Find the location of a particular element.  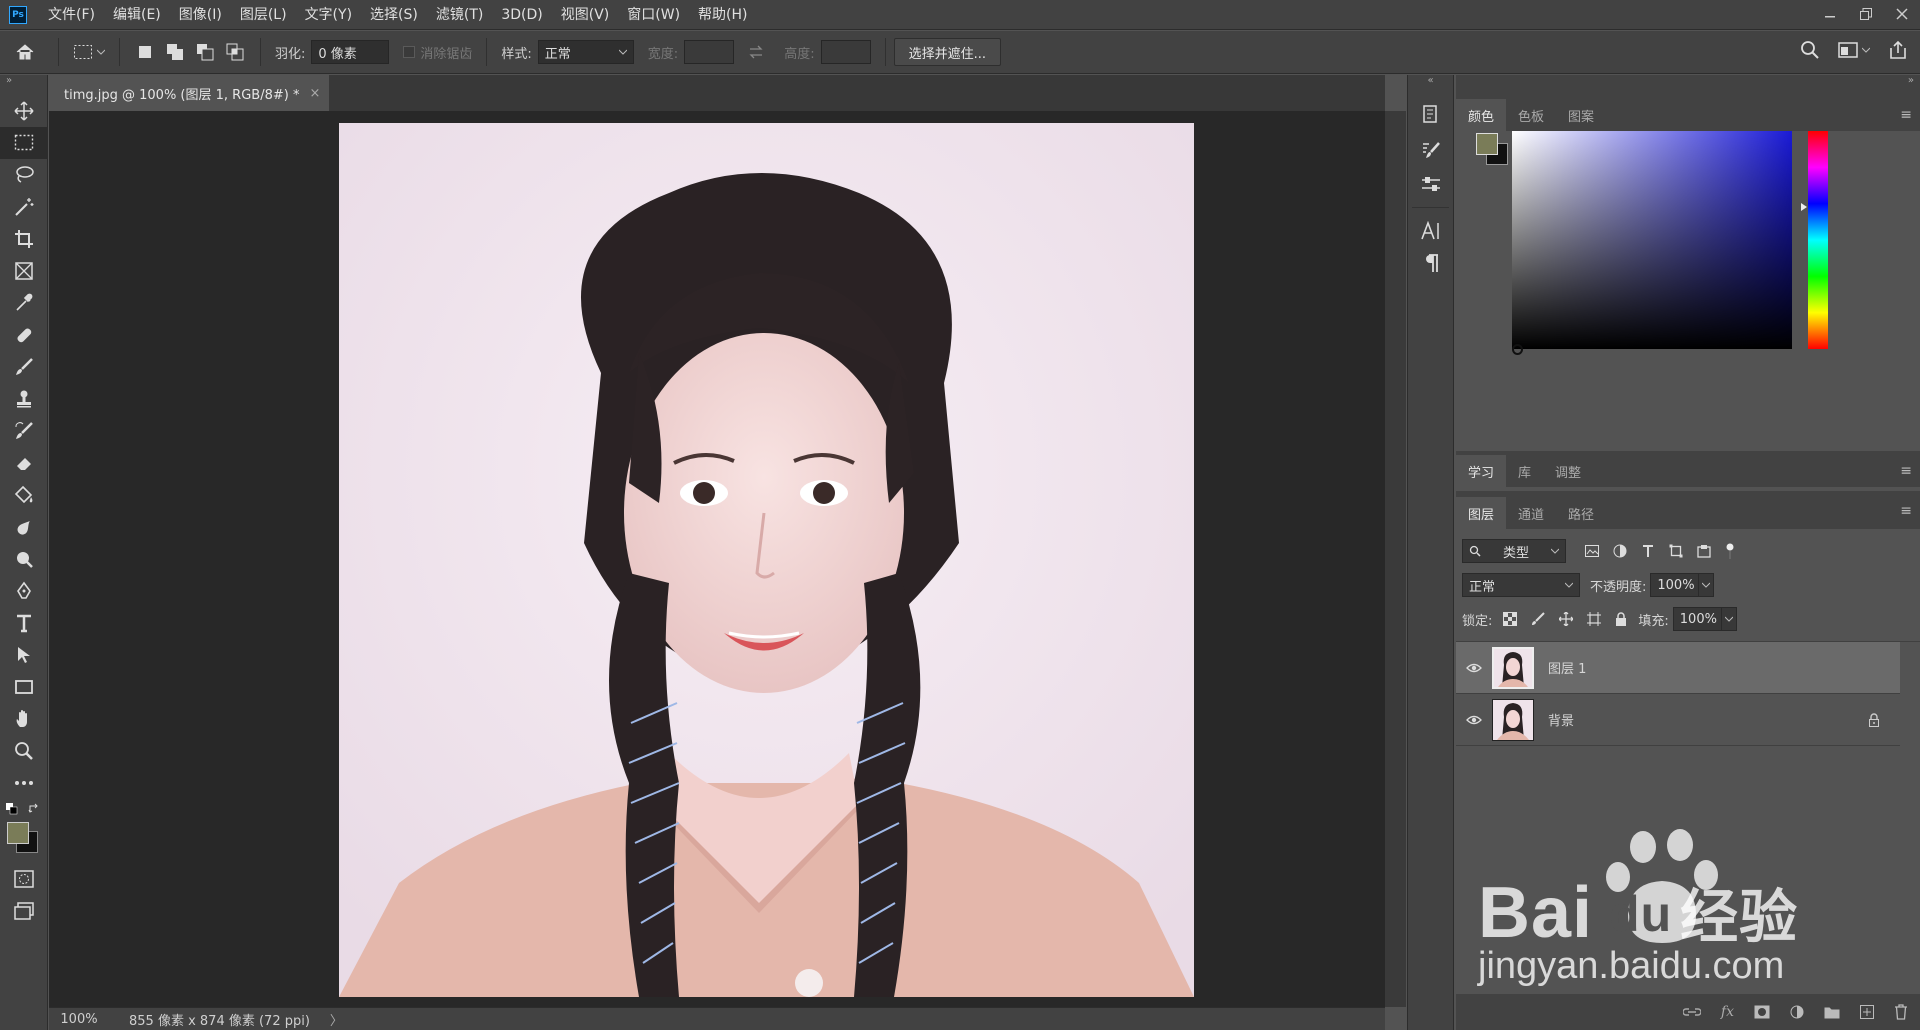

healing-brush-tool is located at coordinates (24, 335).